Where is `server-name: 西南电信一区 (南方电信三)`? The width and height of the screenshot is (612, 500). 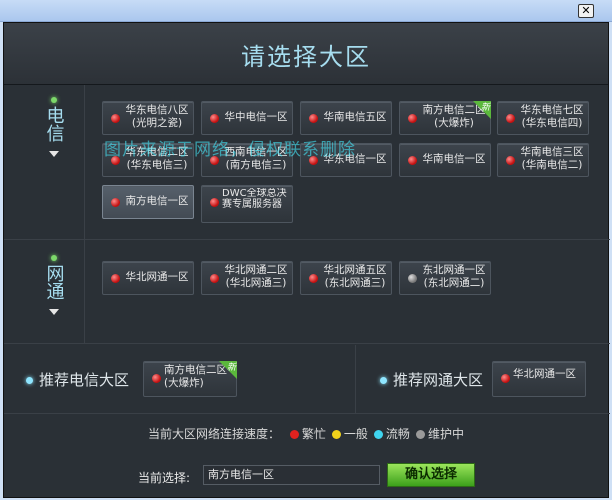 server-name: 西南电信一区 (南方电信三) is located at coordinates (256, 159).